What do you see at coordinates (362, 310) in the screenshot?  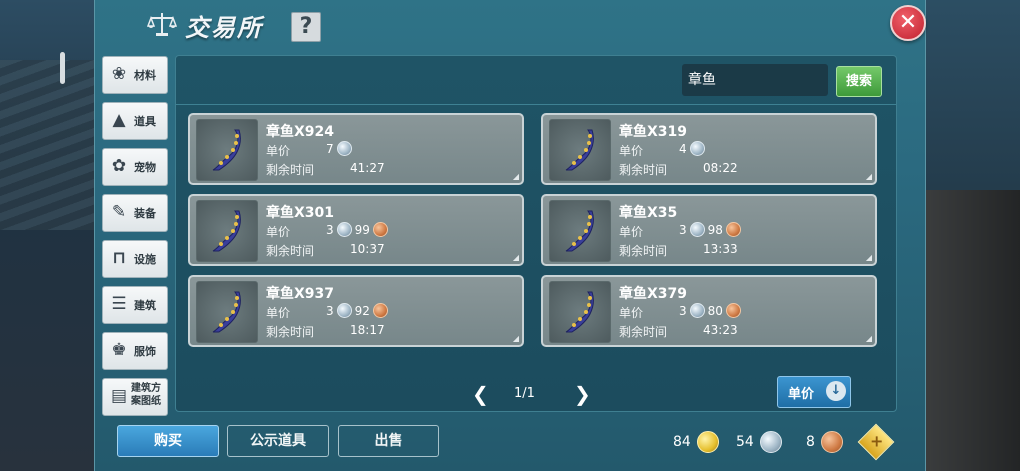 I see `copper-amount: 92` at bounding box center [362, 310].